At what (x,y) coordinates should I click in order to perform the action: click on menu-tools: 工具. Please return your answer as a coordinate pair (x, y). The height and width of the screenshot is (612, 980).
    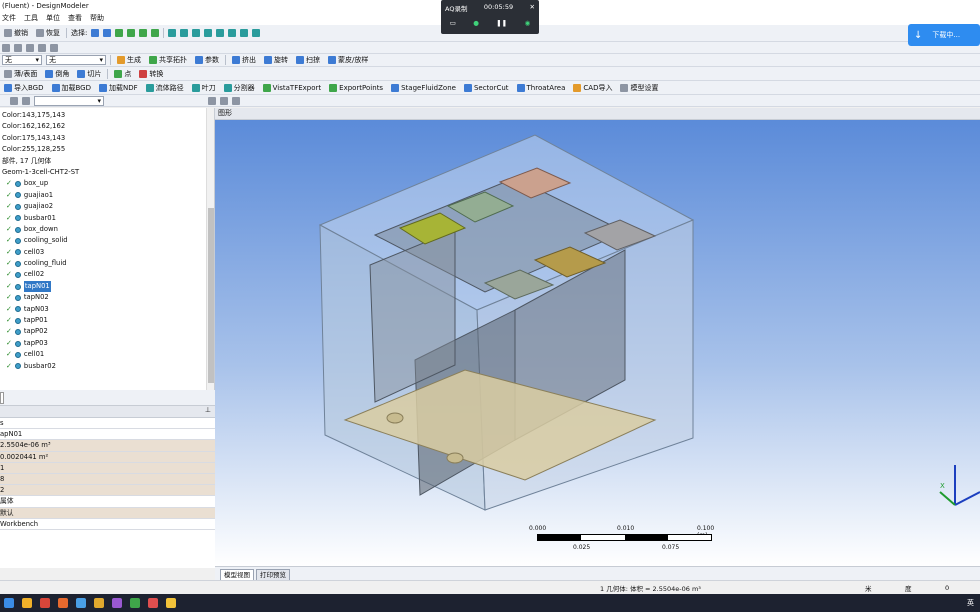
    Looking at the image, I should click on (31, 18).